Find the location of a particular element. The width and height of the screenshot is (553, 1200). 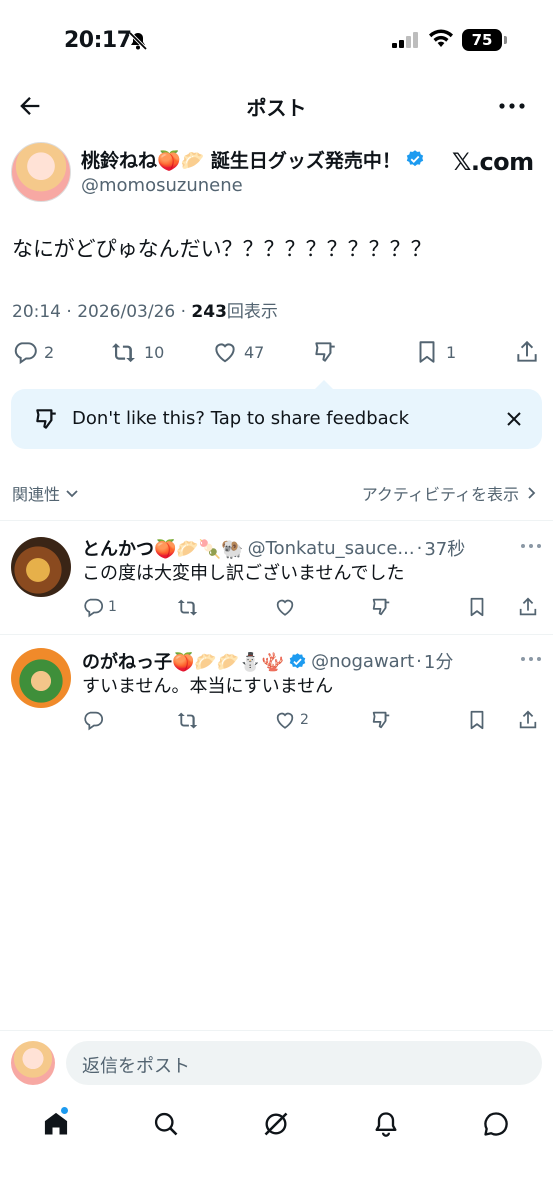

like-count: 2 is located at coordinates (304, 720).